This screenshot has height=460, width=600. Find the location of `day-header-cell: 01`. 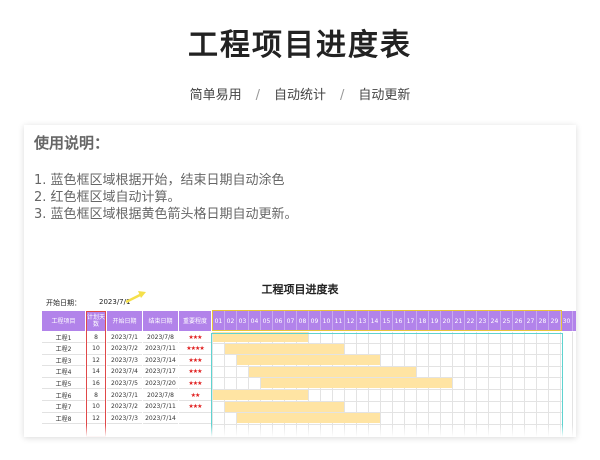

day-header-cell: 01 is located at coordinates (218, 321).